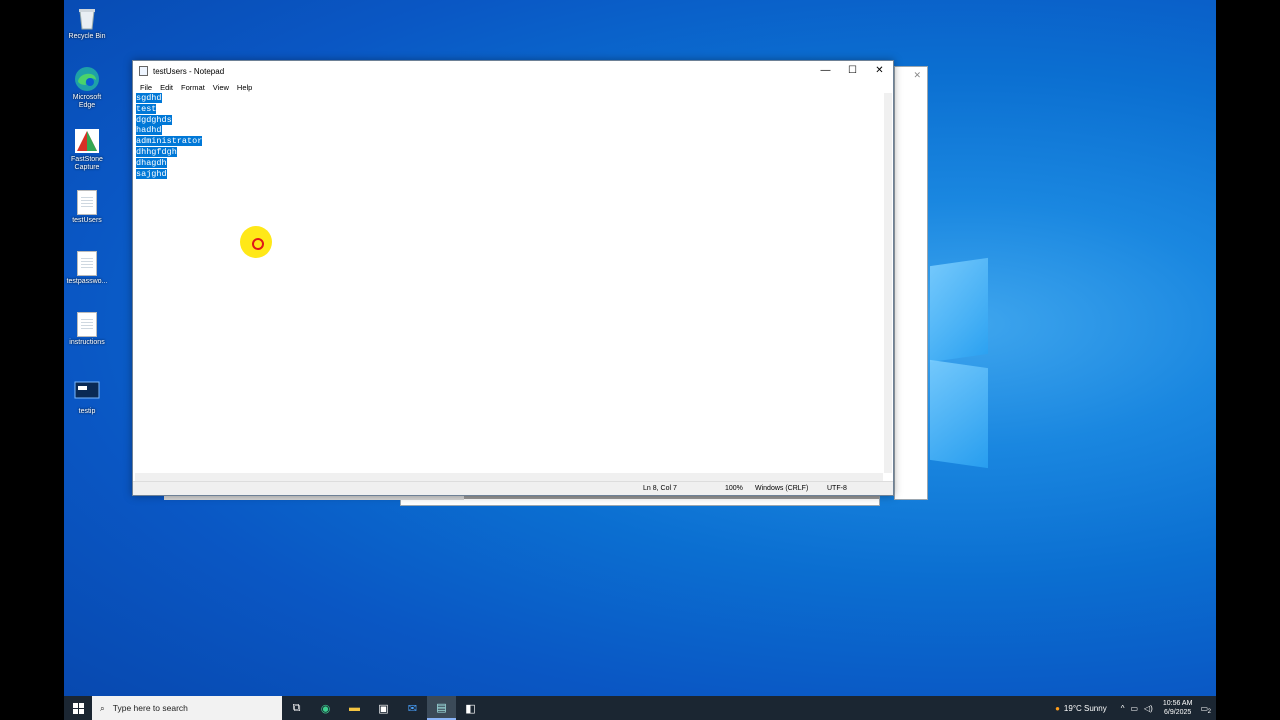 The width and height of the screenshot is (1280, 720). I want to click on text-line: hadhd, so click(149, 130).